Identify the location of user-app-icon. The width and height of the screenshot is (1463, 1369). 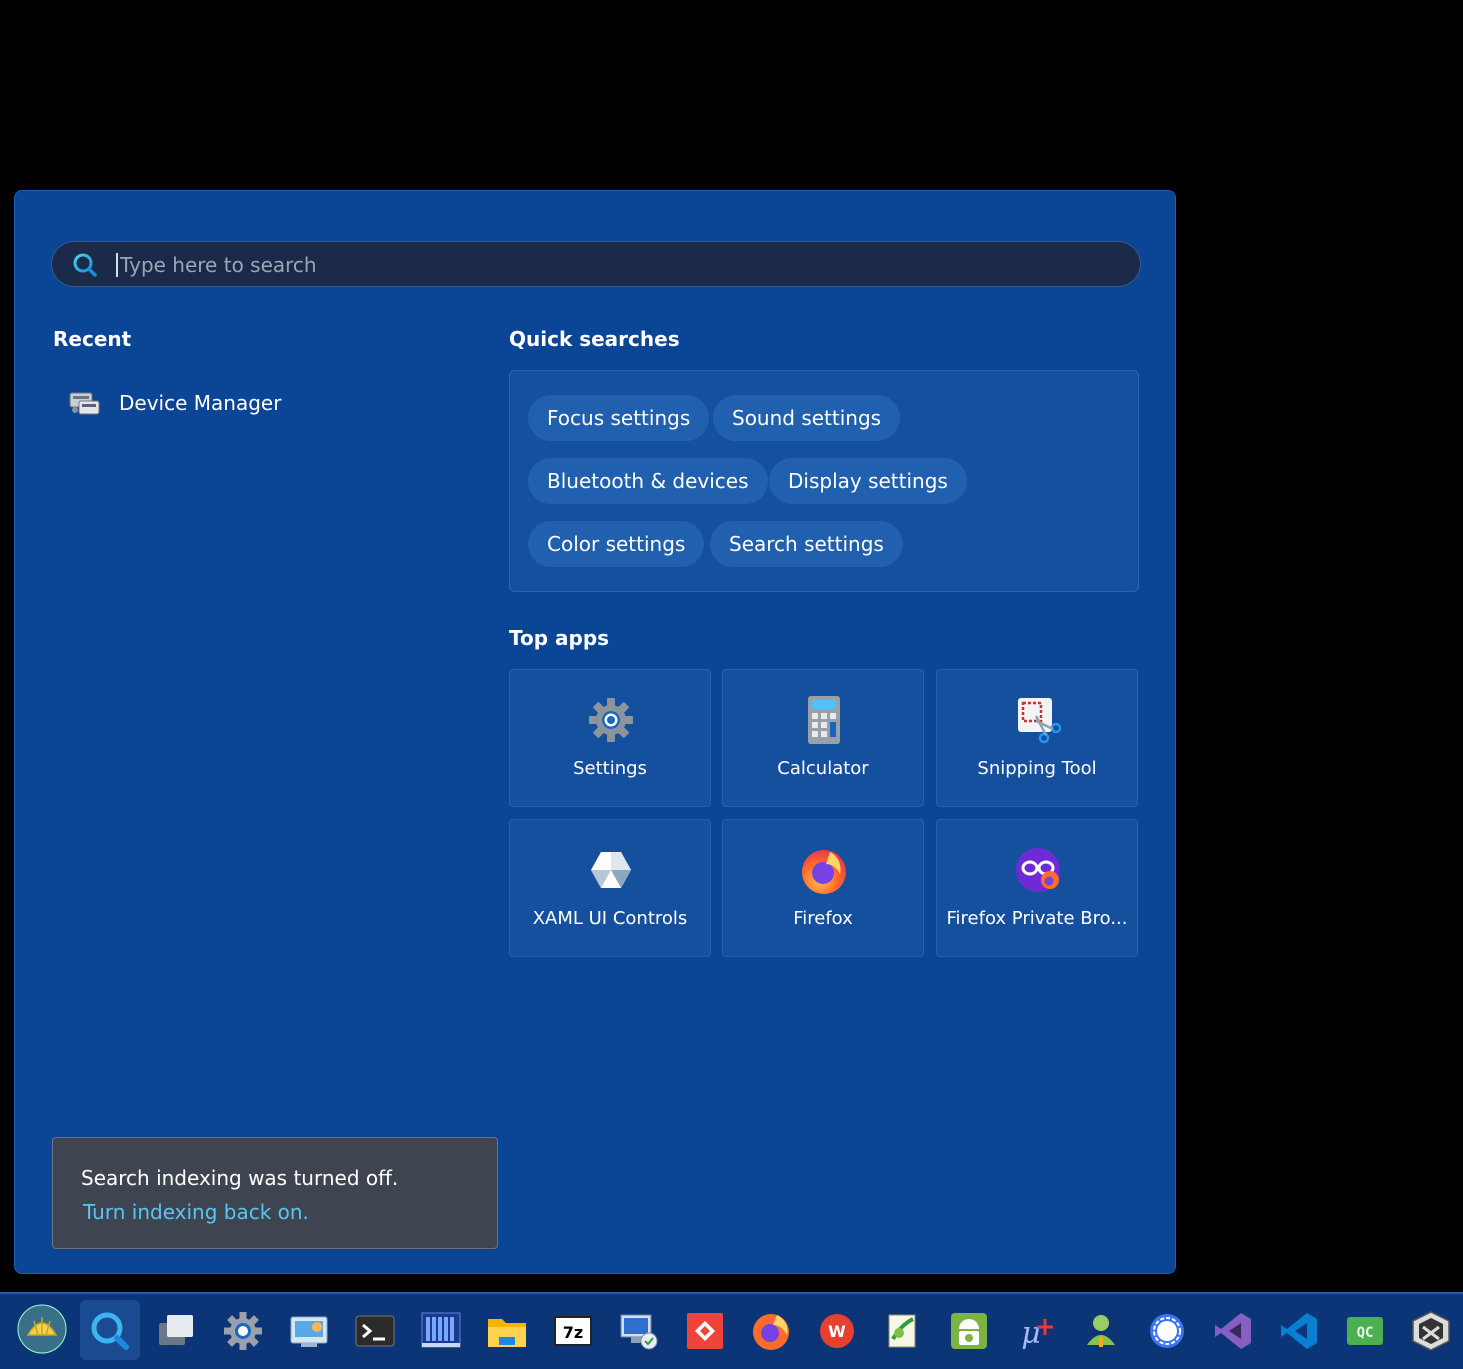
(1101, 1331).